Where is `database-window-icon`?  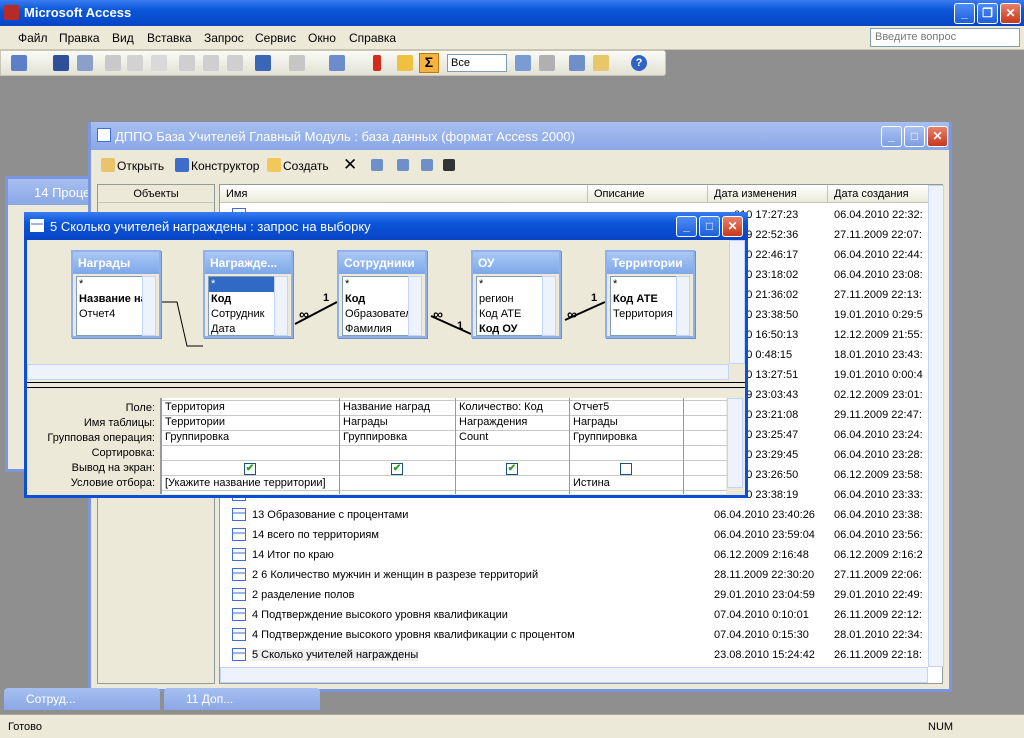 database-window-icon is located at coordinates (577, 63).